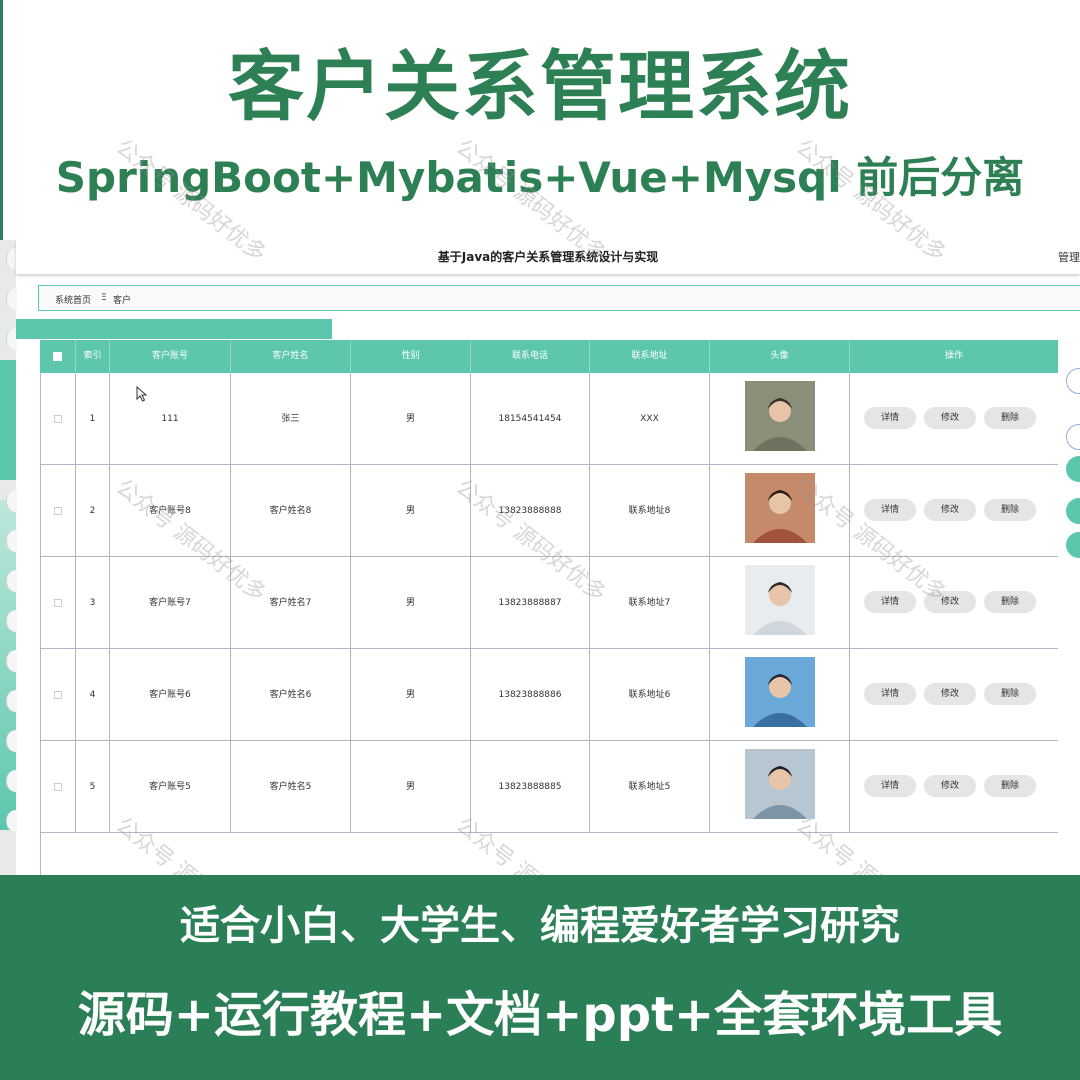 The height and width of the screenshot is (1080, 1080). What do you see at coordinates (530, 356) in the screenshot?
I see `column-header: 联系电话` at bounding box center [530, 356].